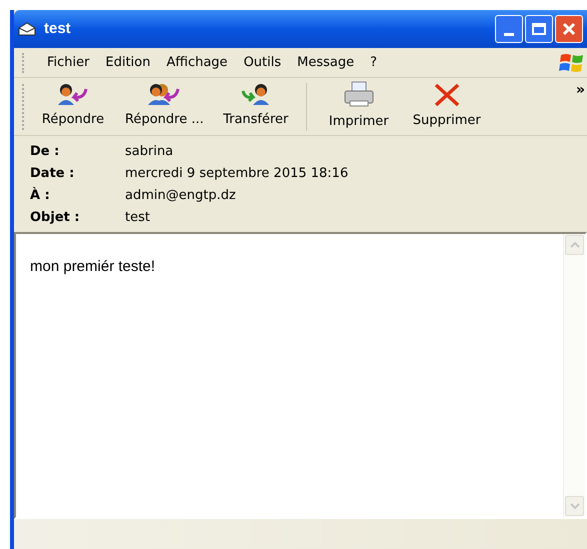 The height and width of the screenshot is (549, 587). Describe the element at coordinates (237, 174) in the screenshot. I see `header-value: mercredi 9 septembre 2015 18:16` at that location.